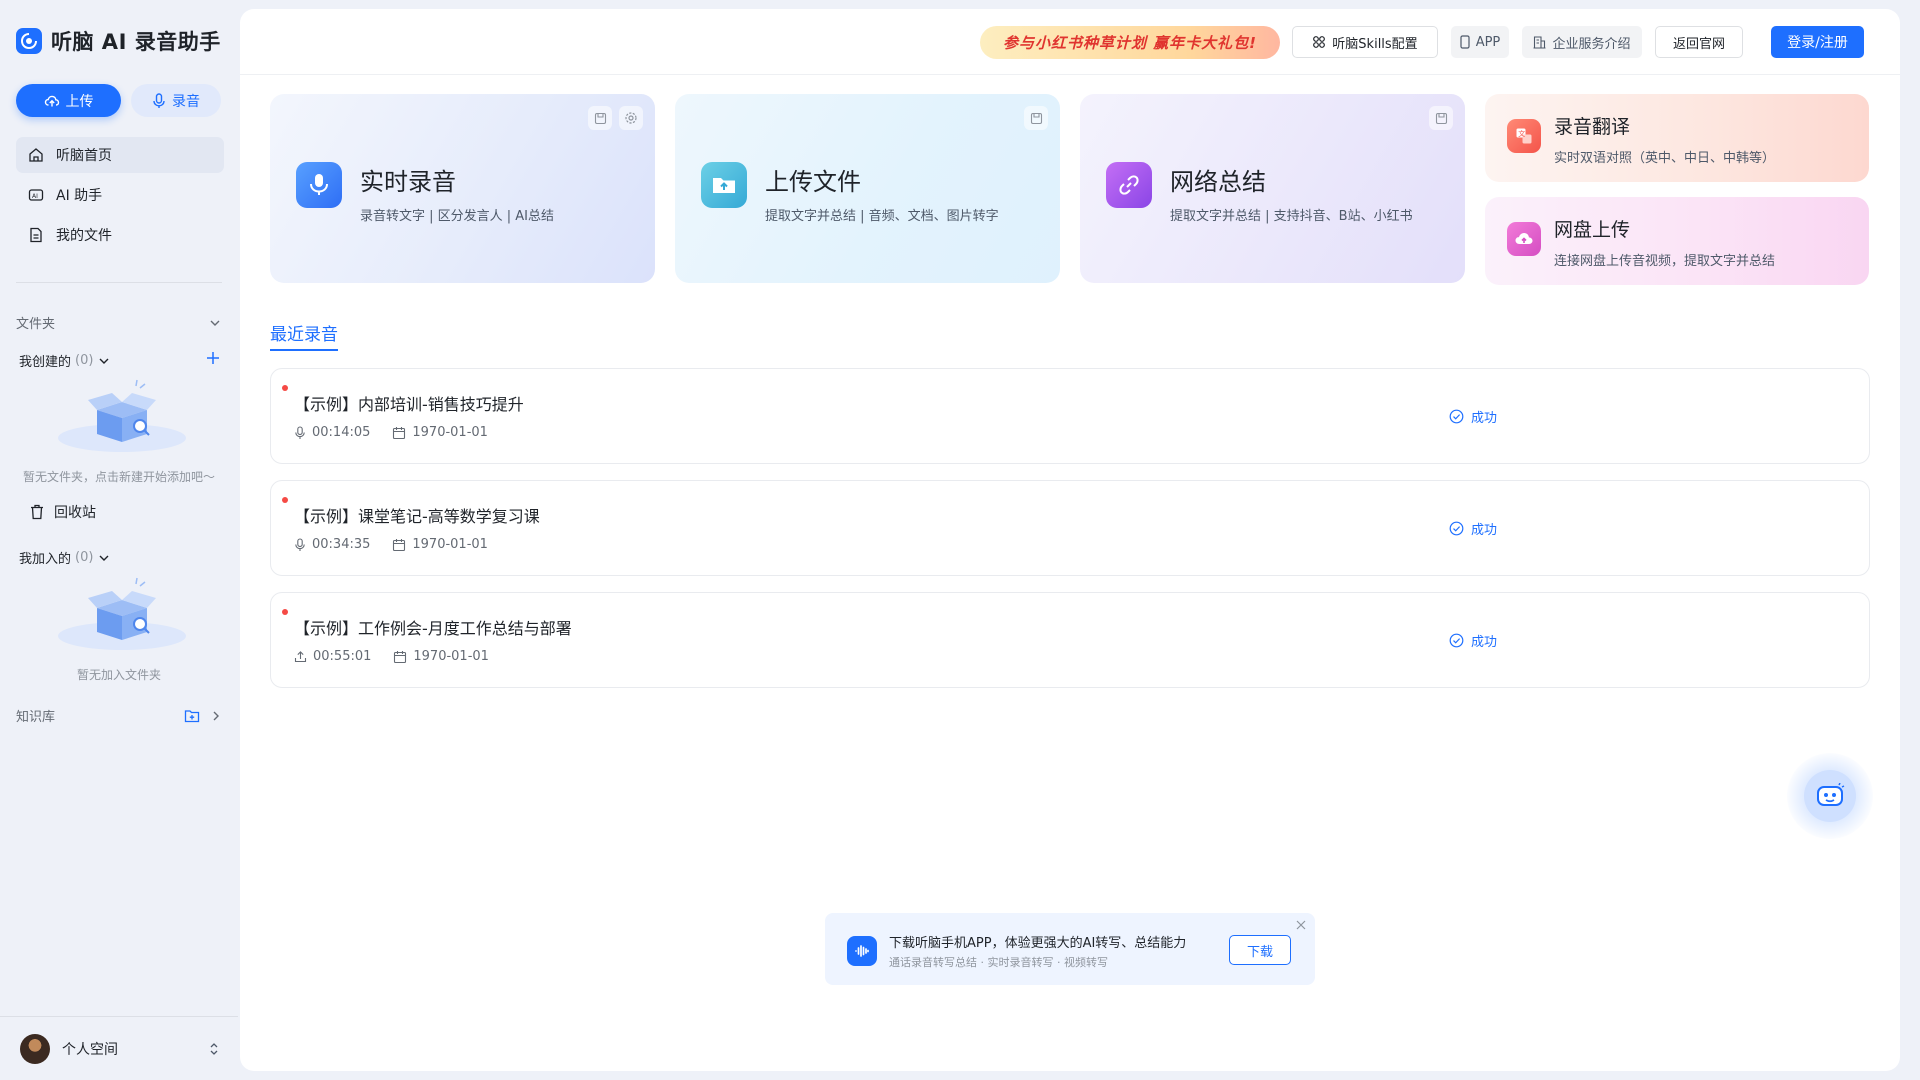  What do you see at coordinates (192, 716) in the screenshot?
I see `add-knowledge-folder-icon` at bounding box center [192, 716].